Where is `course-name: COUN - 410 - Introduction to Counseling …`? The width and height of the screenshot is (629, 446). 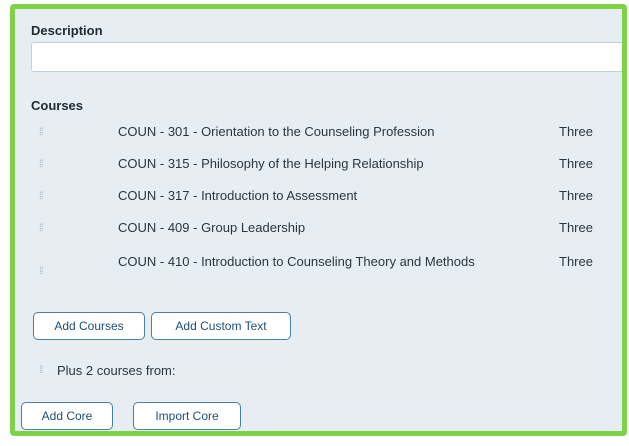 course-name: COUN - 410 - Introduction to Counseling … is located at coordinates (296, 261).